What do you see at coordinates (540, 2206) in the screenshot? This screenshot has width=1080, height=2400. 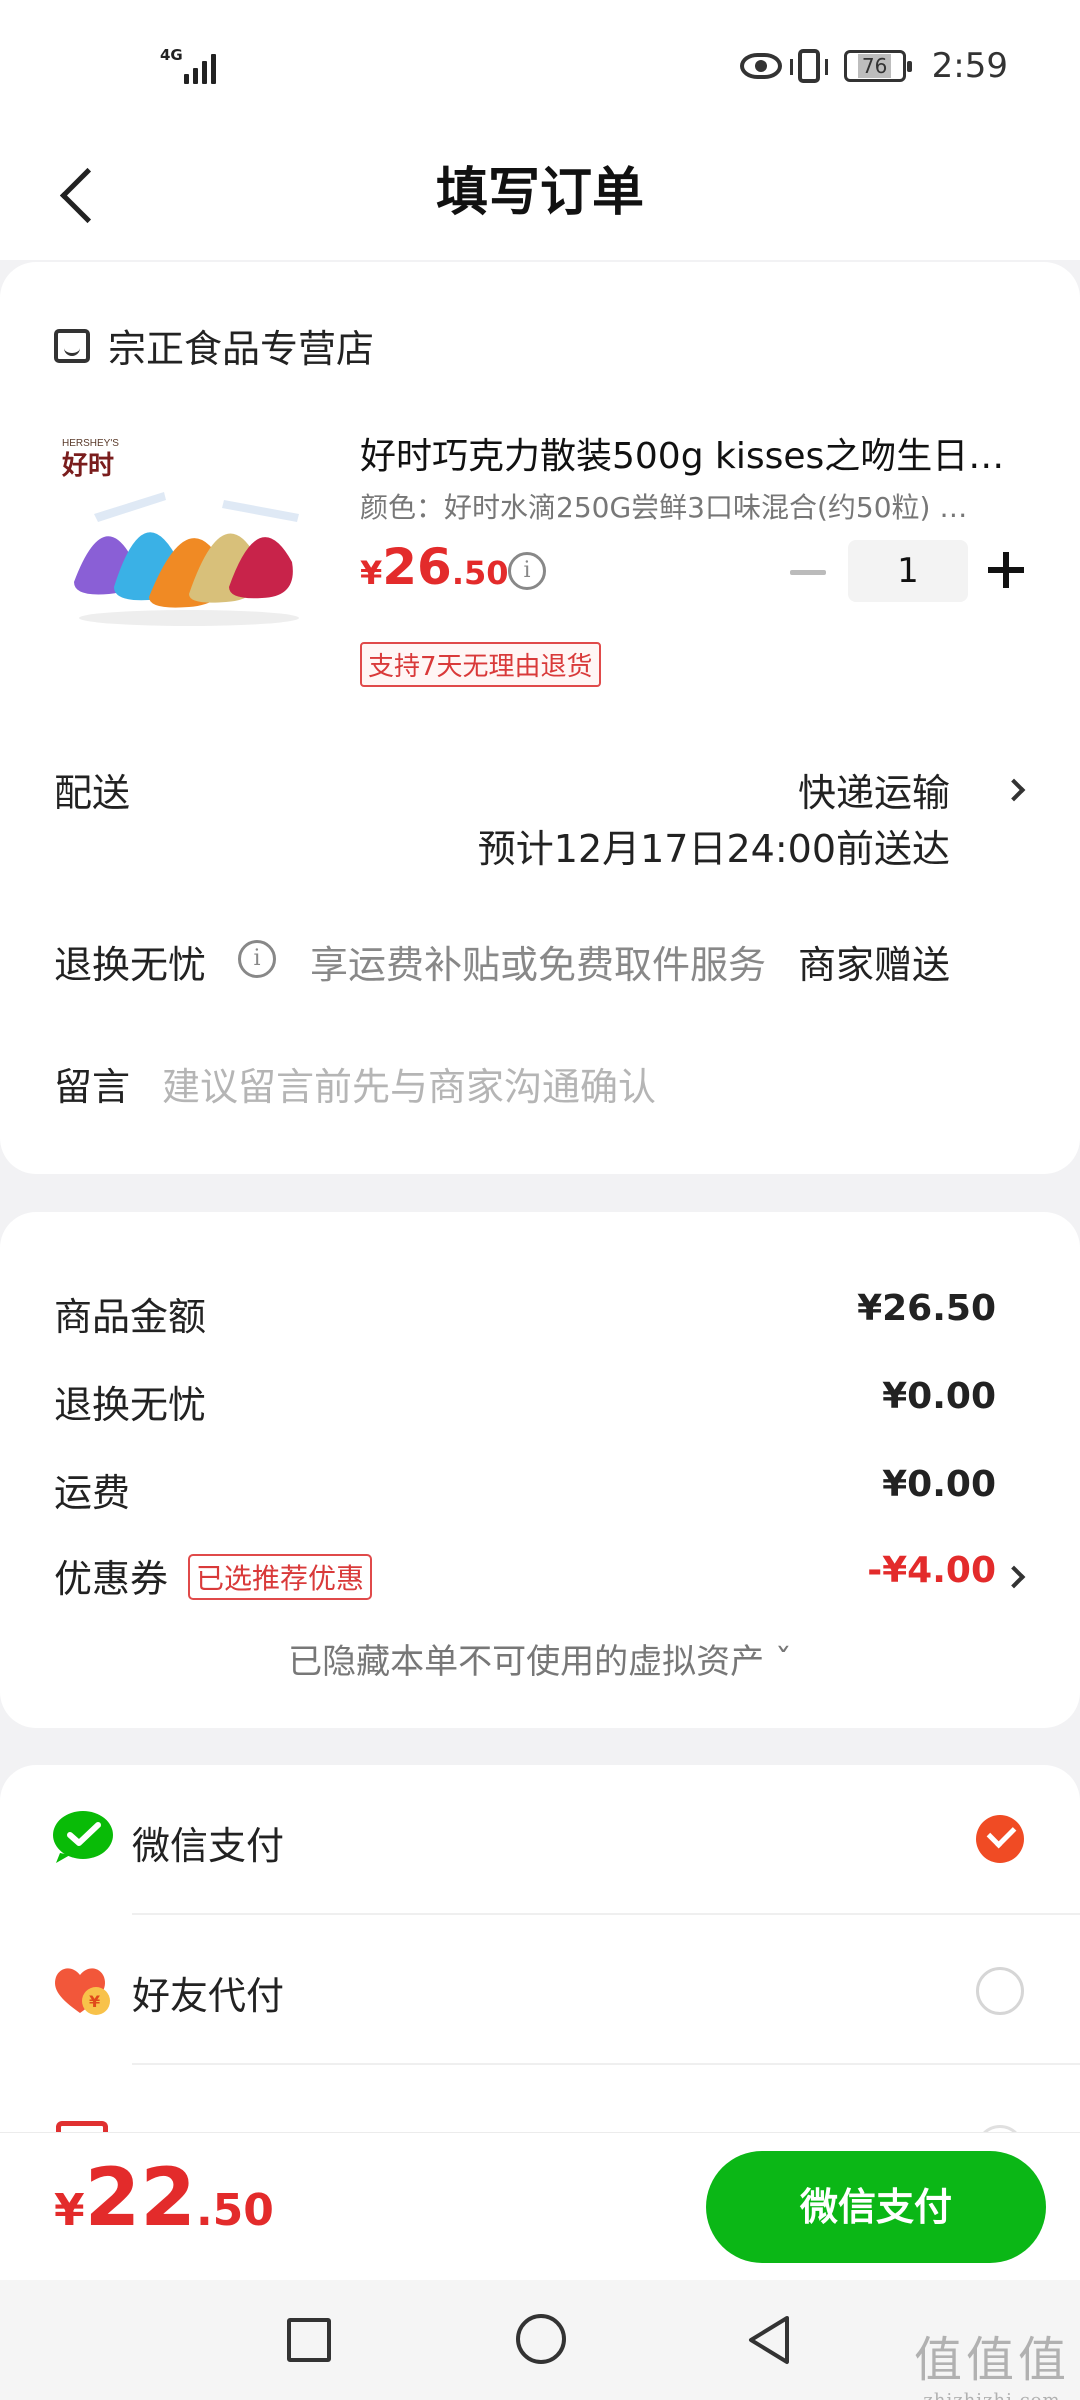 I see `checkout-bar: ¥22.50 微信支付` at bounding box center [540, 2206].